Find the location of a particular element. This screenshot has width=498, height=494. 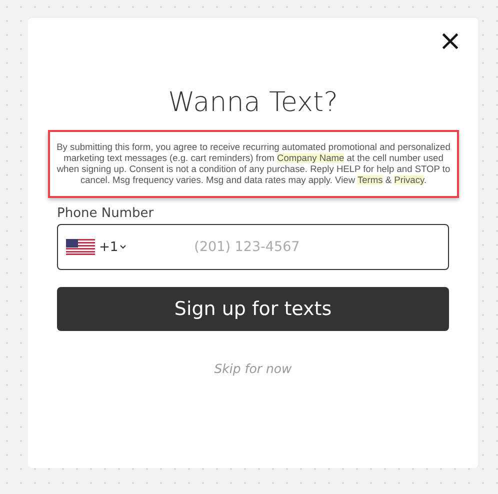

country-selector: +1 is located at coordinates (96, 247).